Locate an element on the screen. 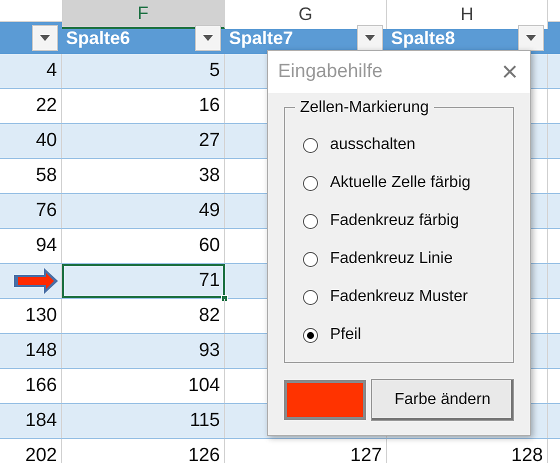  radio-option: Fadenkreuz färbig is located at coordinates (408, 221).